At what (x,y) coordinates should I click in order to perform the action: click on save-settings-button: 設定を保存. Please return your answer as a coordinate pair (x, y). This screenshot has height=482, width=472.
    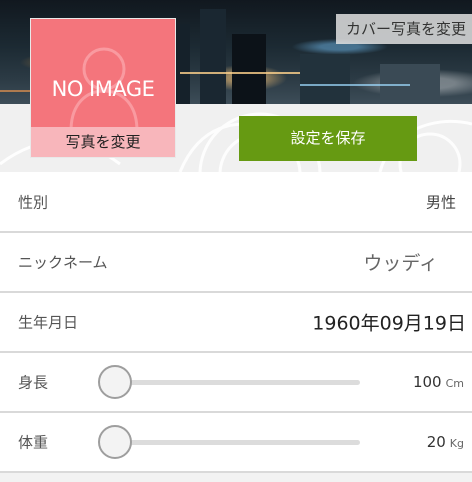
    Looking at the image, I should click on (328, 138).